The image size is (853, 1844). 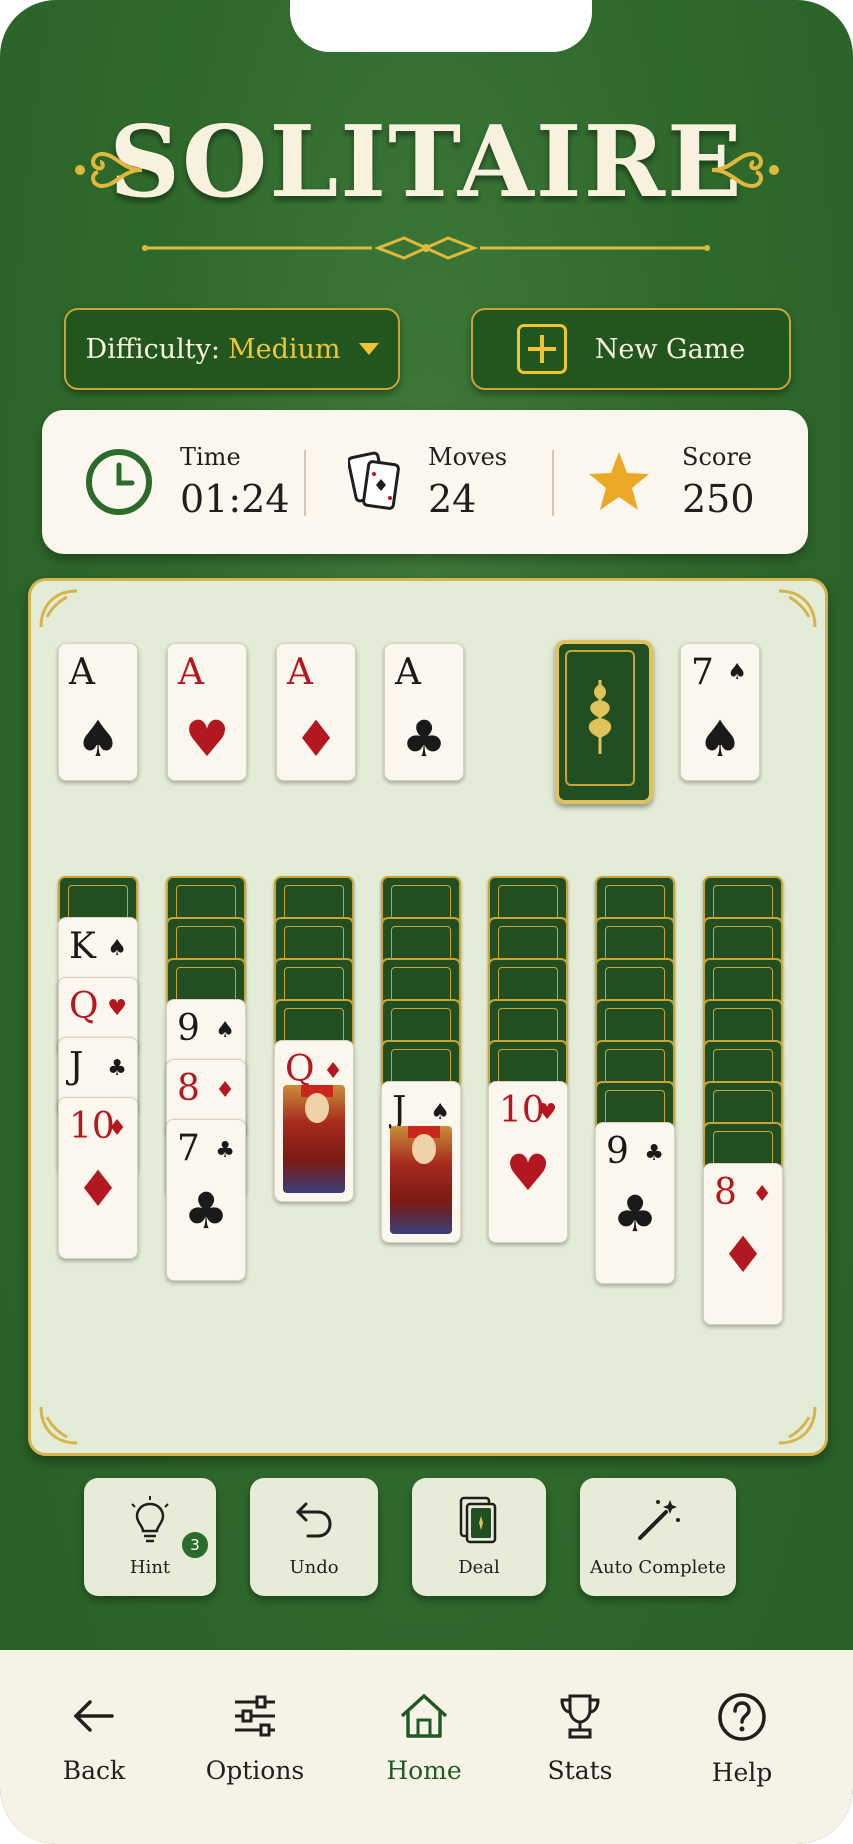 I want to click on card-rank: 9, so click(x=617, y=1151).